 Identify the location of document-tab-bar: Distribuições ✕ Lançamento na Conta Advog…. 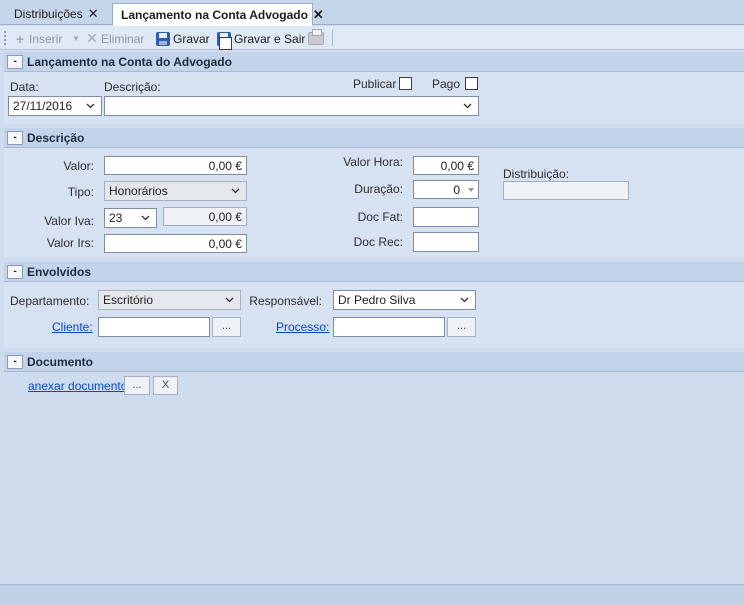
(372, 13).